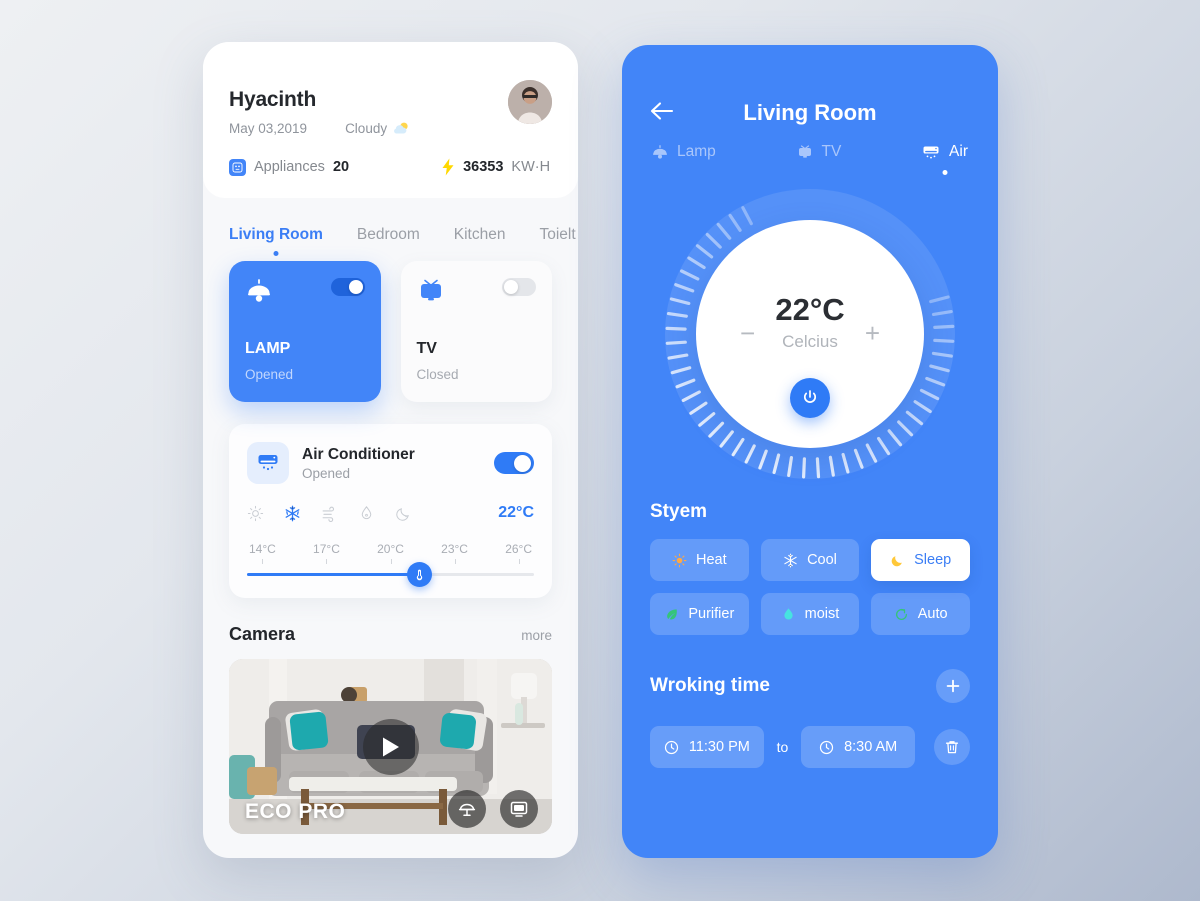 The height and width of the screenshot is (901, 1200). Describe the element at coordinates (531, 167) in the screenshot. I see `energy-unit: KW·H` at that location.